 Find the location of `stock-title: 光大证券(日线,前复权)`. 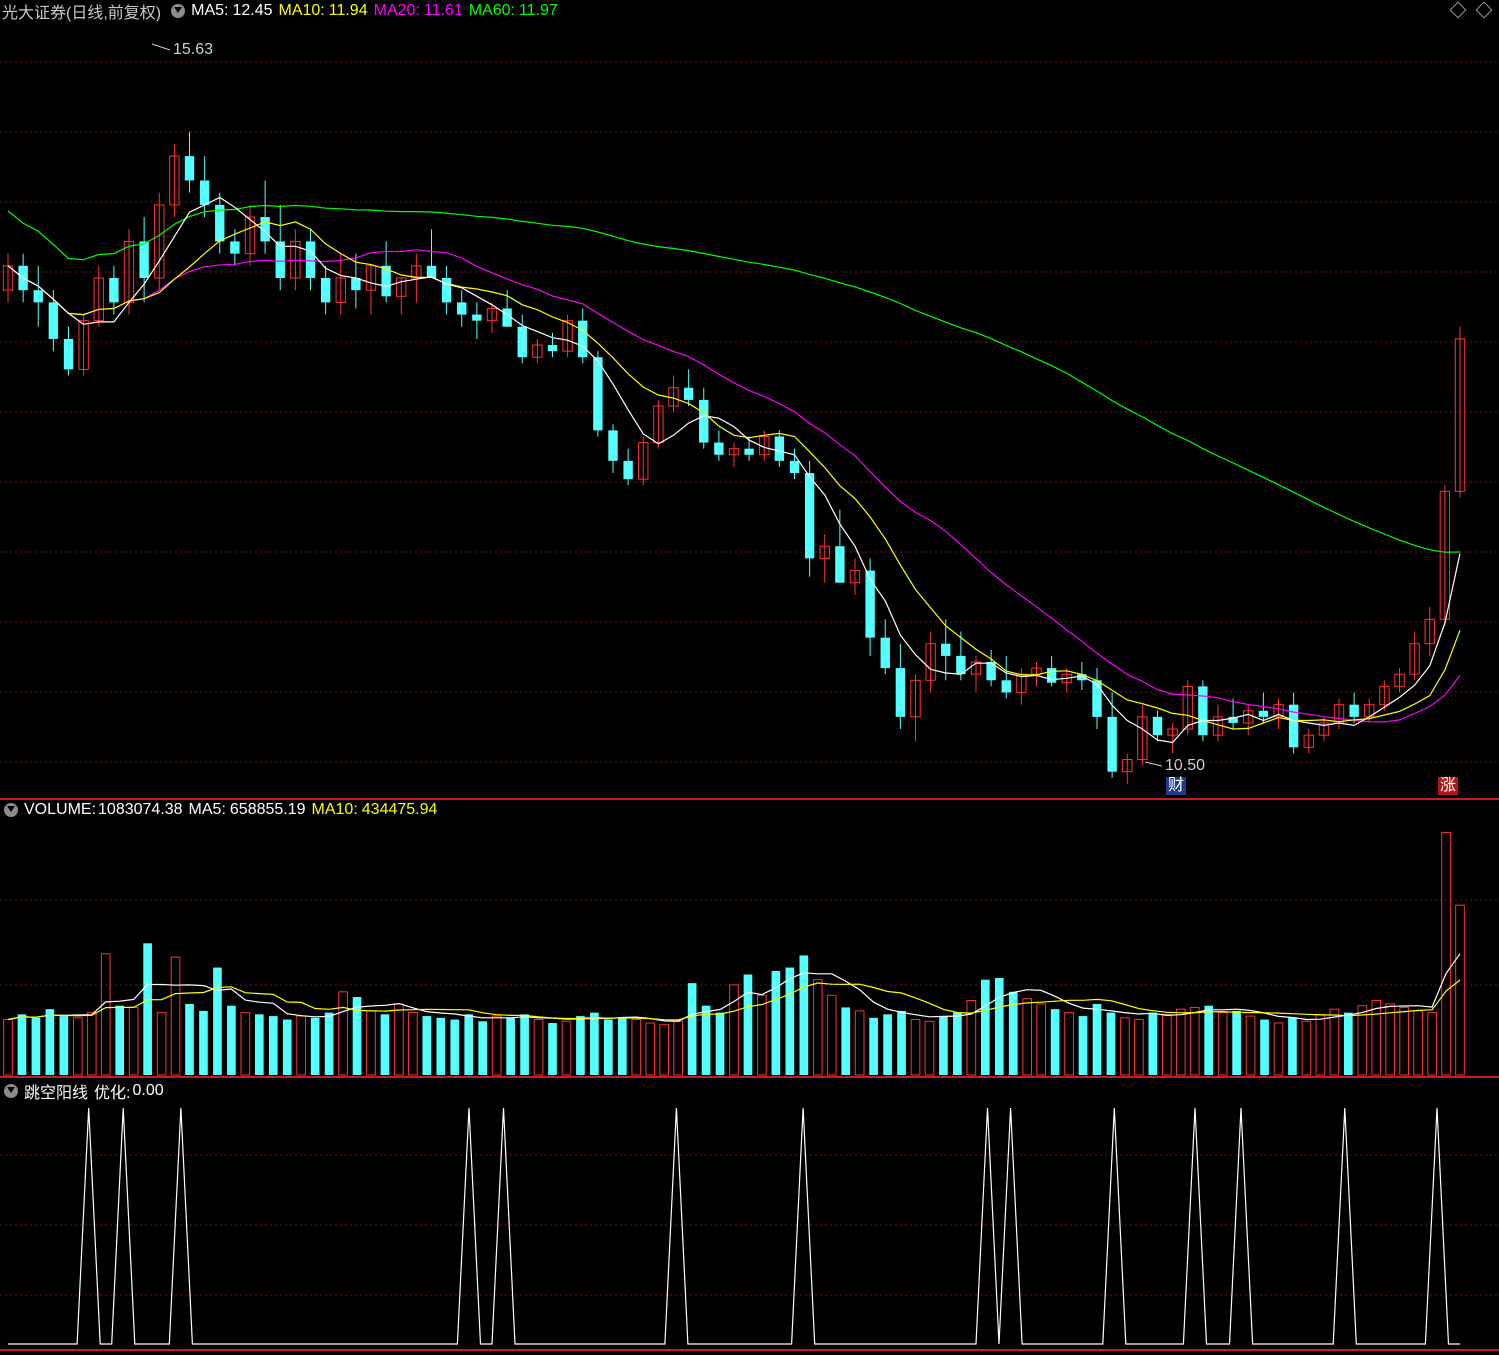

stock-title: 光大证券(日线,前复权) is located at coordinates (82, 13).